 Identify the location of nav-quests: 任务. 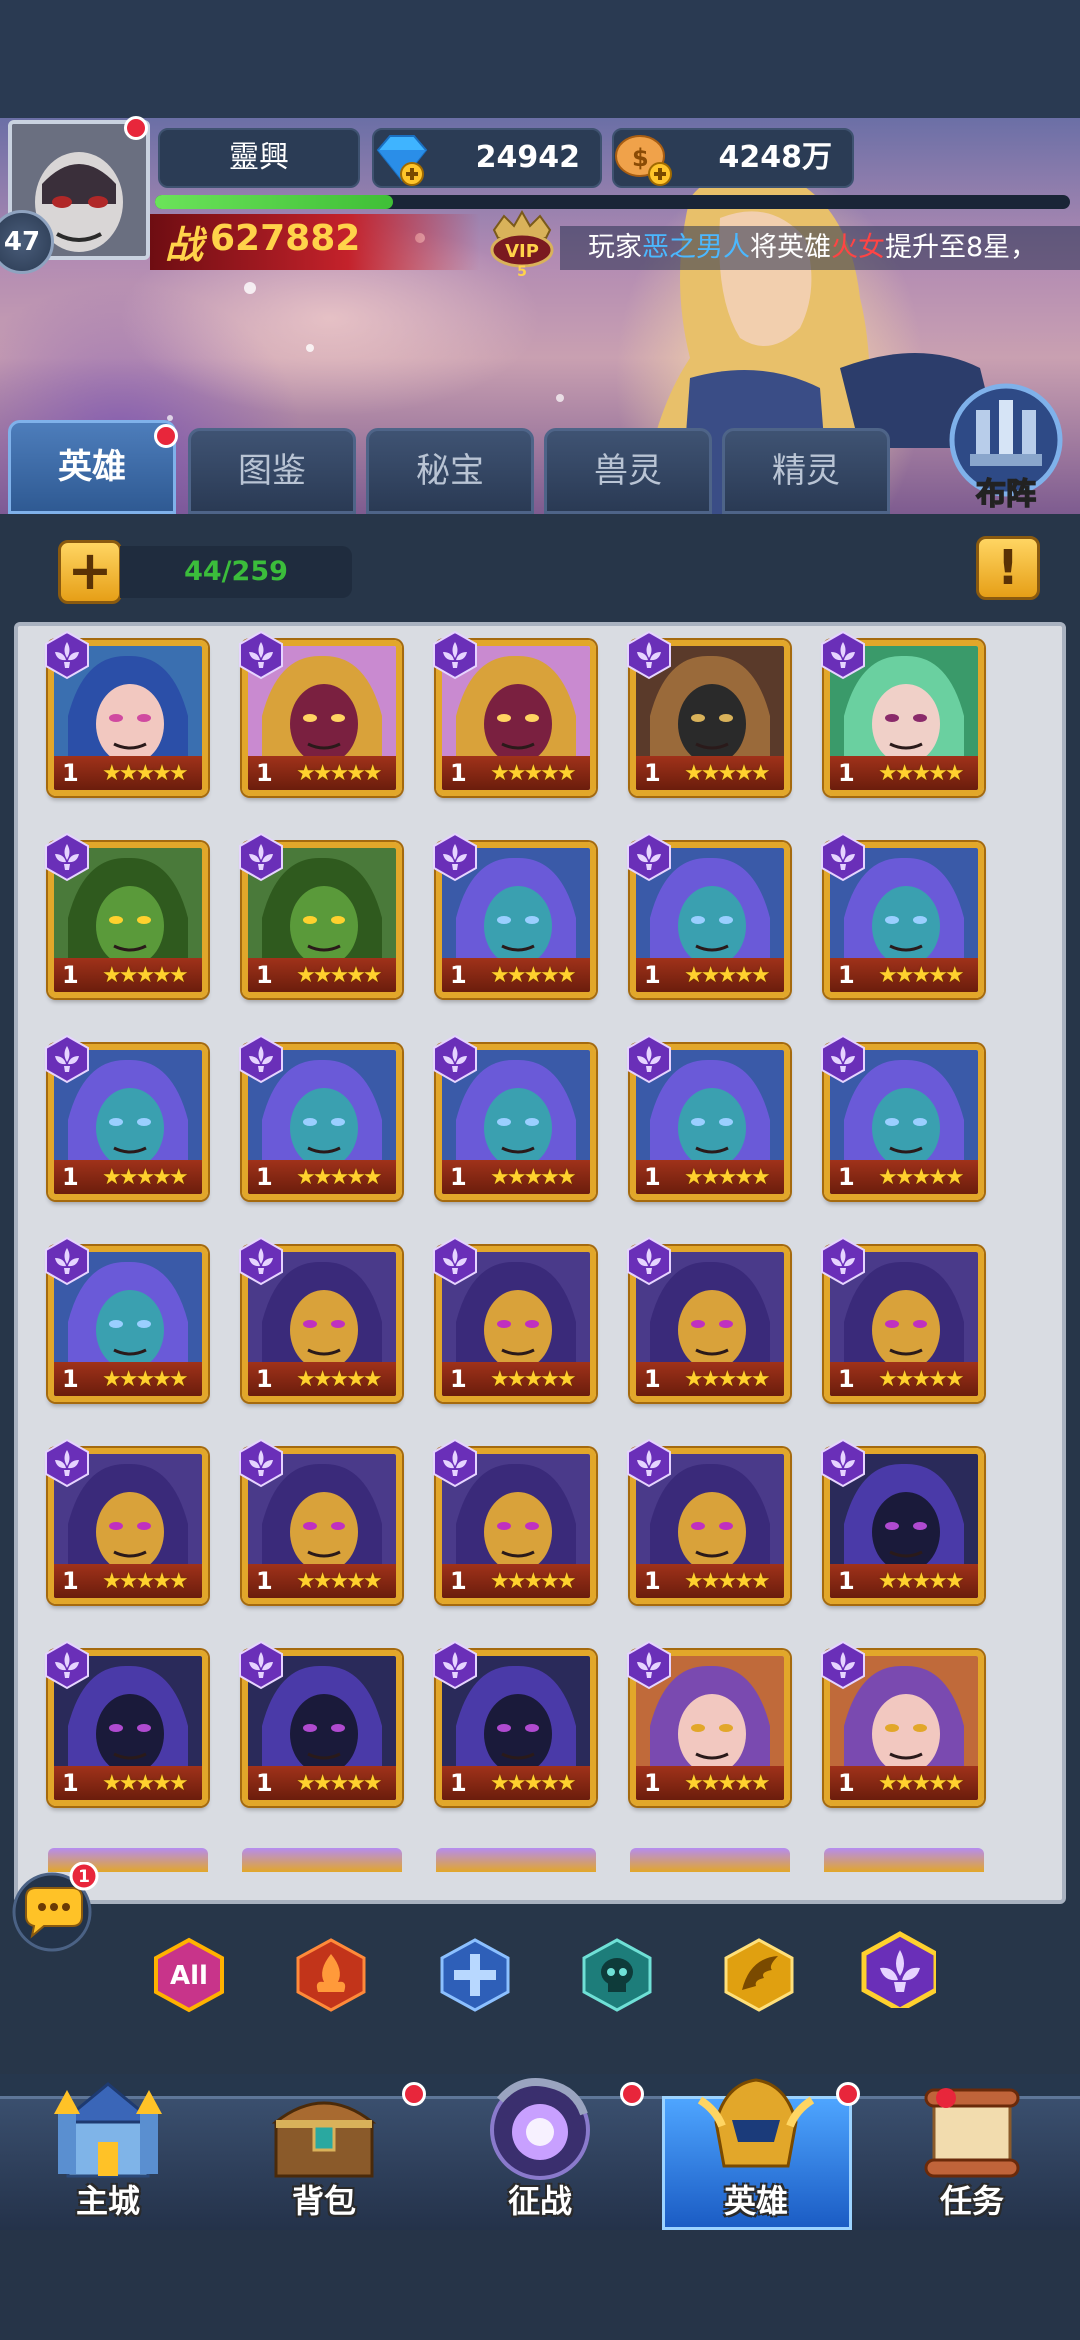
(972, 2145).